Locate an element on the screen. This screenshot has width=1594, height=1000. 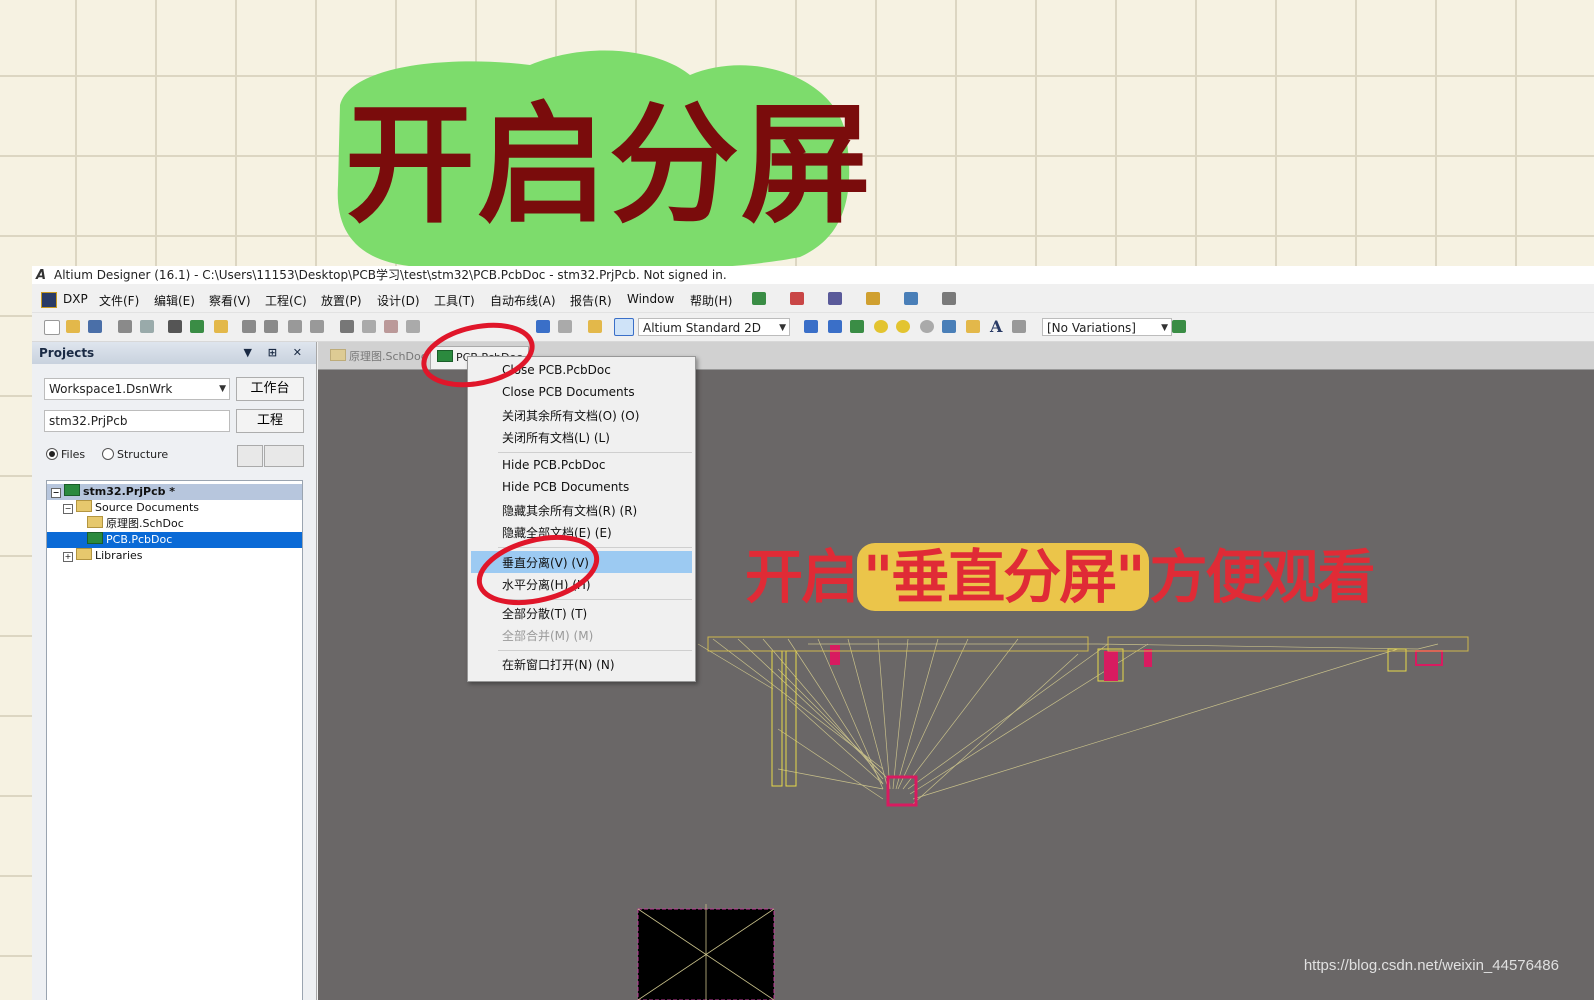
menu-file: 文件(F) is located at coordinates (119, 300).